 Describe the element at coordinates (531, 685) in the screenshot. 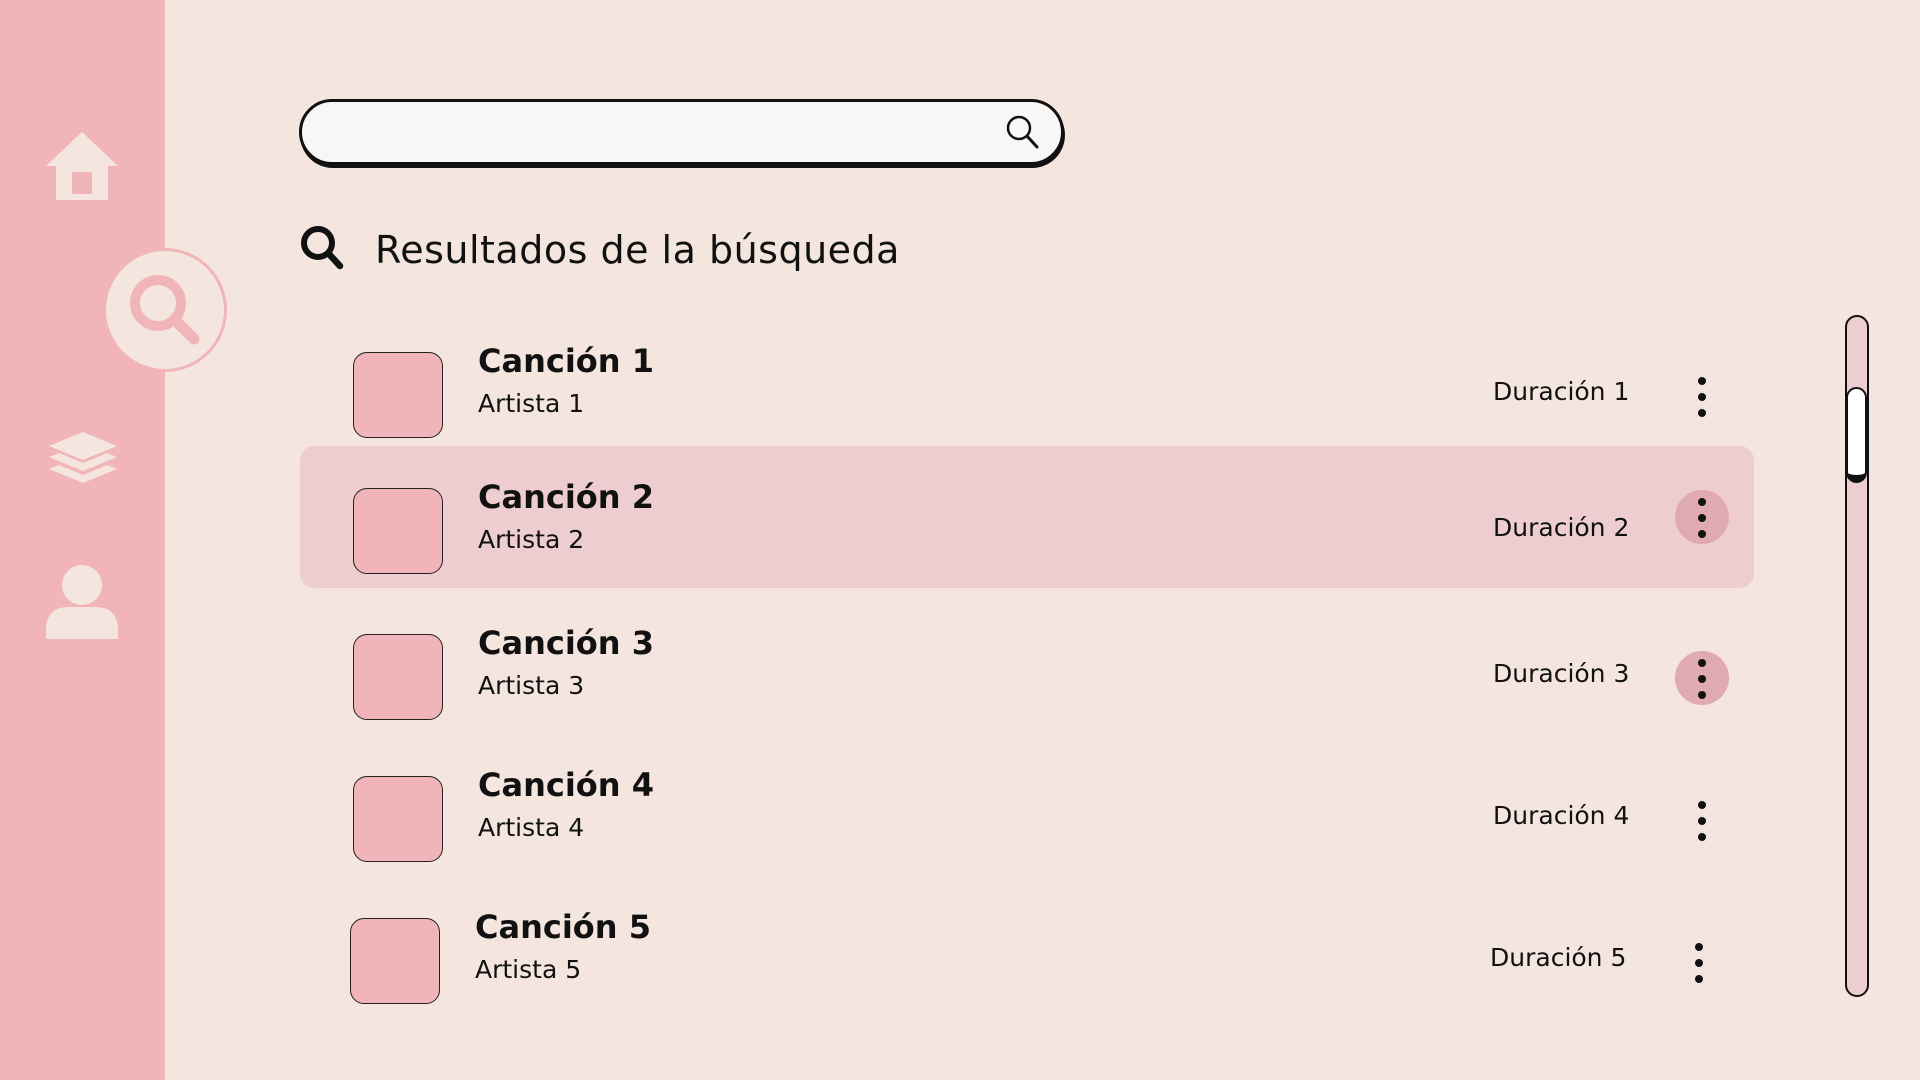

I see `song-artist: Artista 3` at that location.